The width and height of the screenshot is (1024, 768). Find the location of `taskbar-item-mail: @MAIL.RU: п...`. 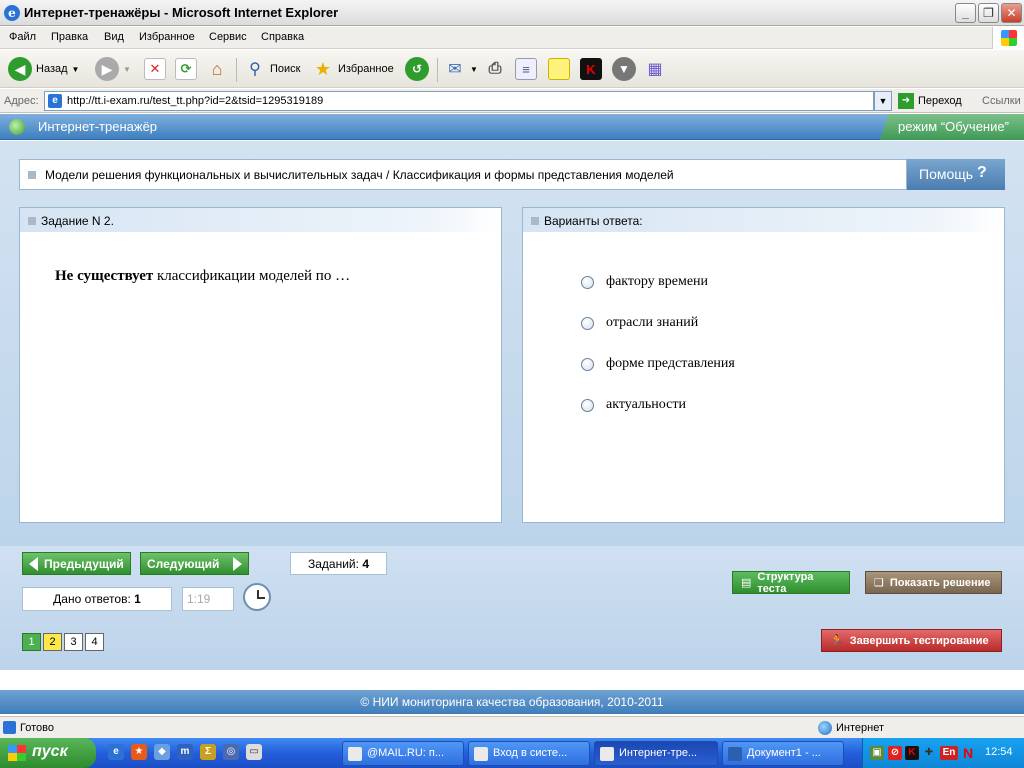

taskbar-item-mail: @MAIL.RU: п... is located at coordinates (403, 753).